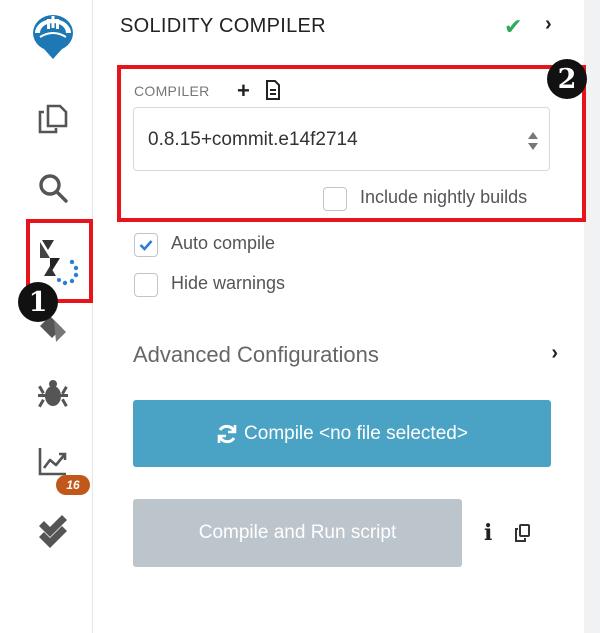  I want to click on solidity-compiler-icon, so click(58, 262).